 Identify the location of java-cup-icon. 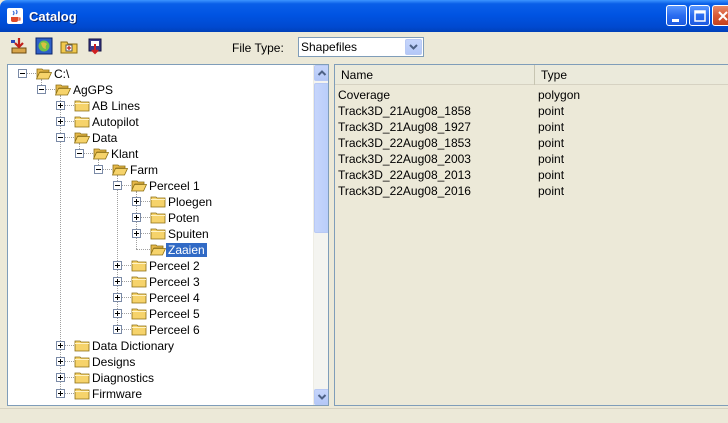
(15, 16).